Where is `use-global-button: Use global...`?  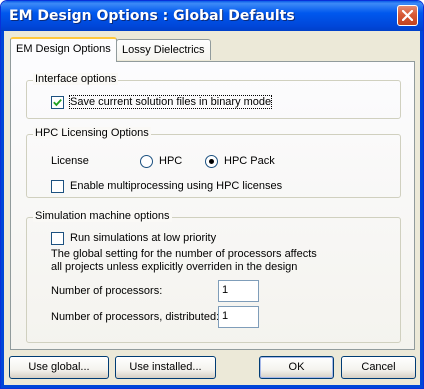
use-global-button: Use global... is located at coordinates (59, 367).